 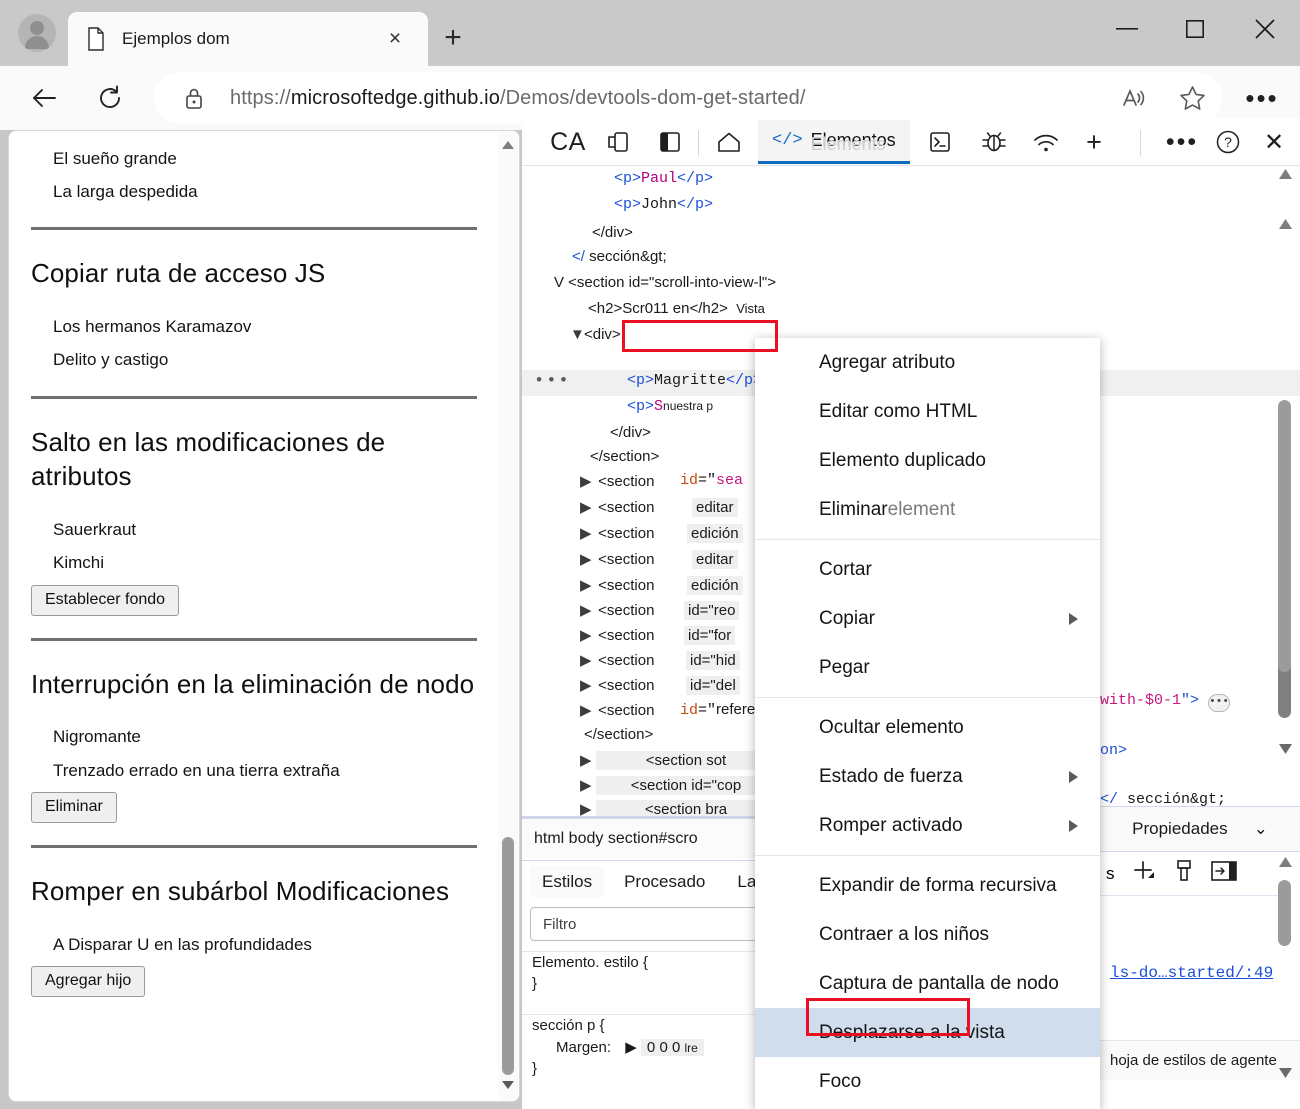 I want to click on debugger-bug-icon, so click(x=994, y=142).